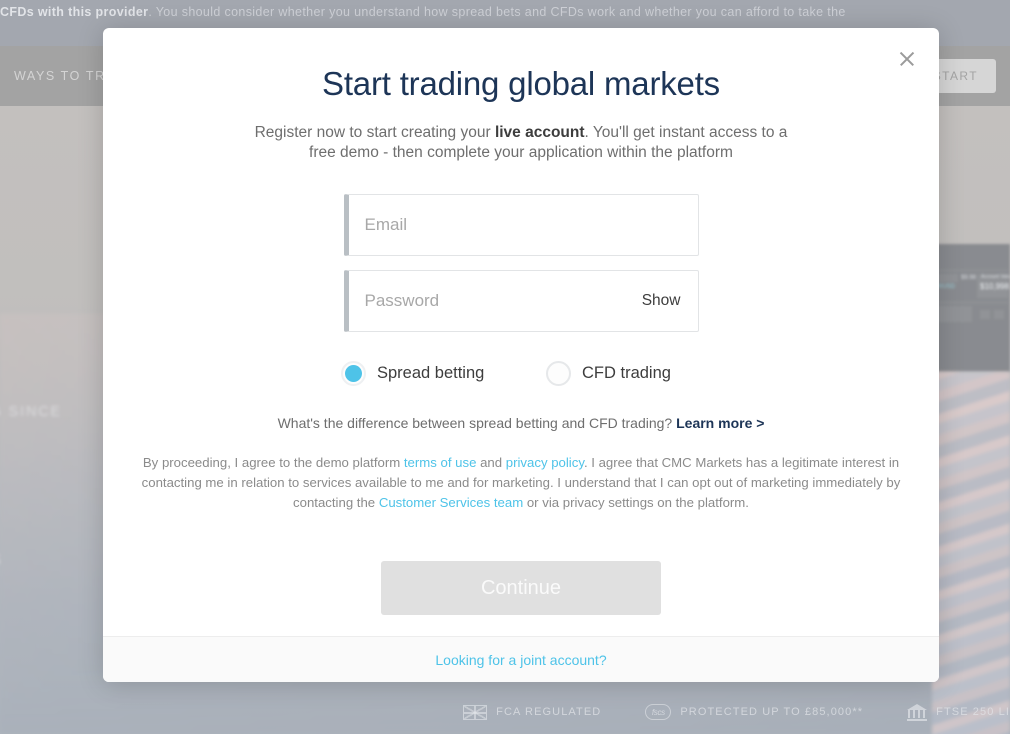 This screenshot has height=734, width=1010. Describe the element at coordinates (521, 588) in the screenshot. I see `continue-button: Continue` at that location.